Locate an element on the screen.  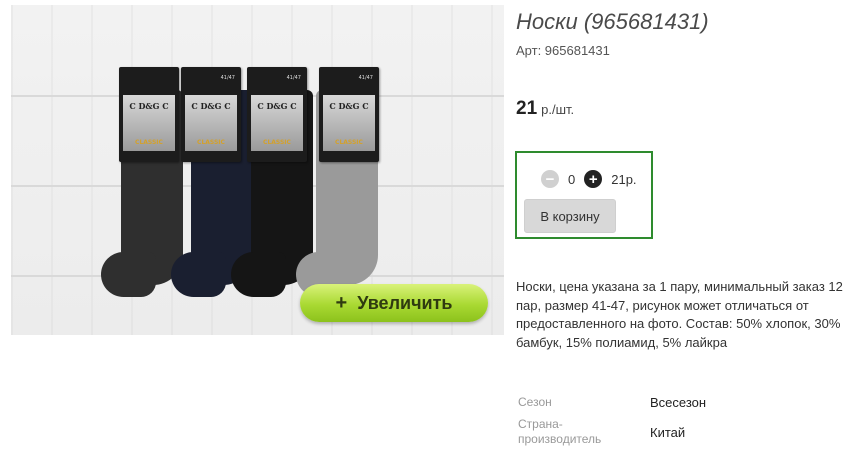
cart-total: 21р. is located at coordinates (624, 179).